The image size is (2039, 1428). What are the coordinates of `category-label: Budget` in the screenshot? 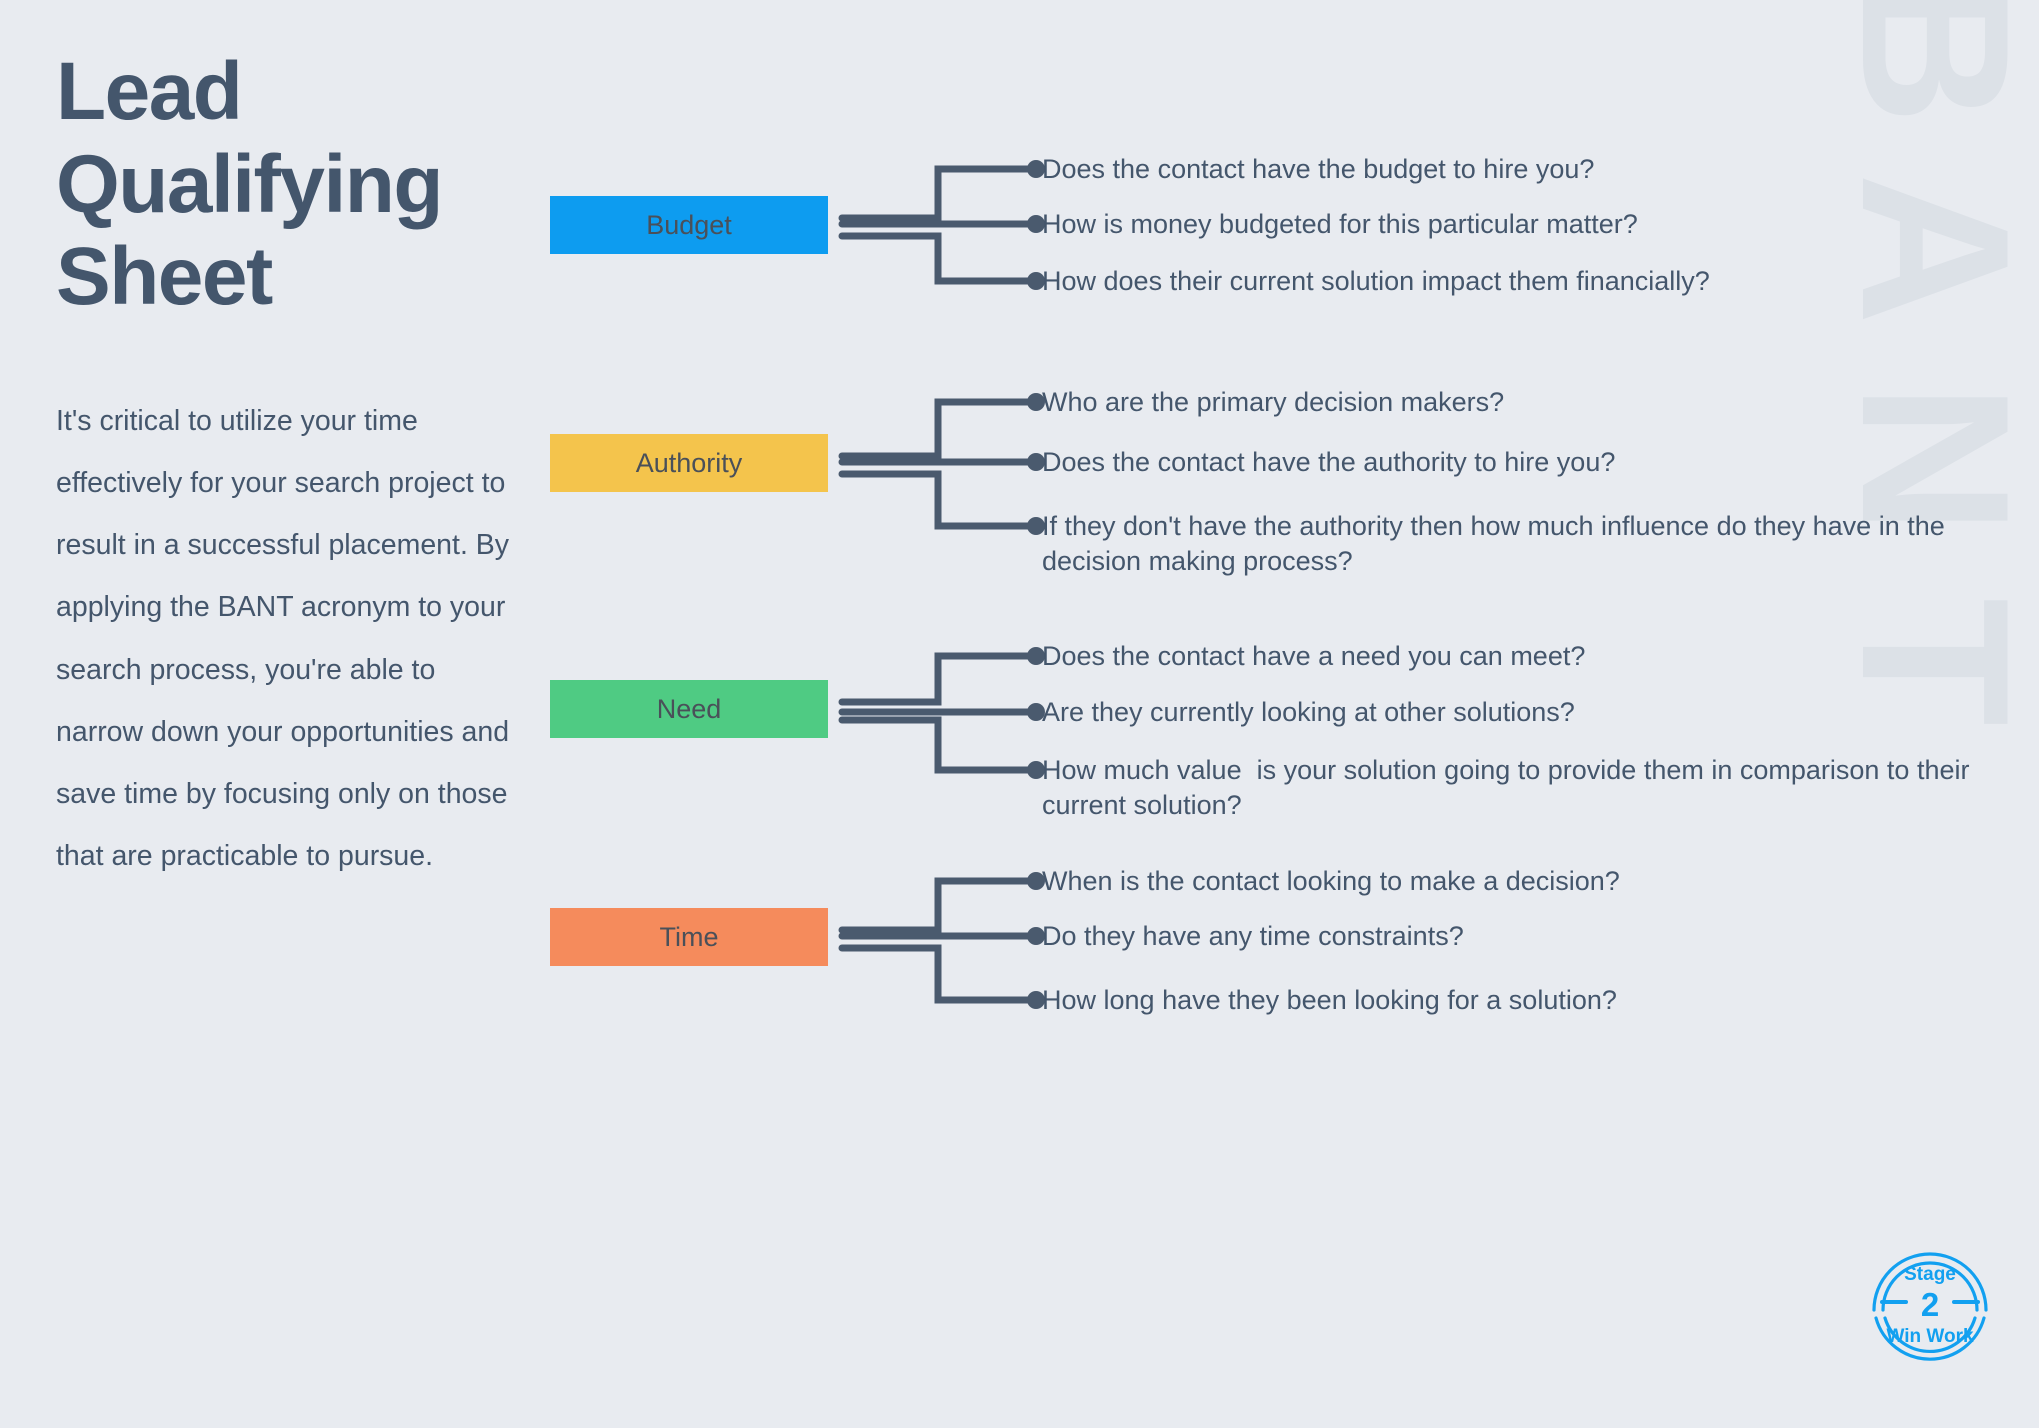 It's located at (689, 224).